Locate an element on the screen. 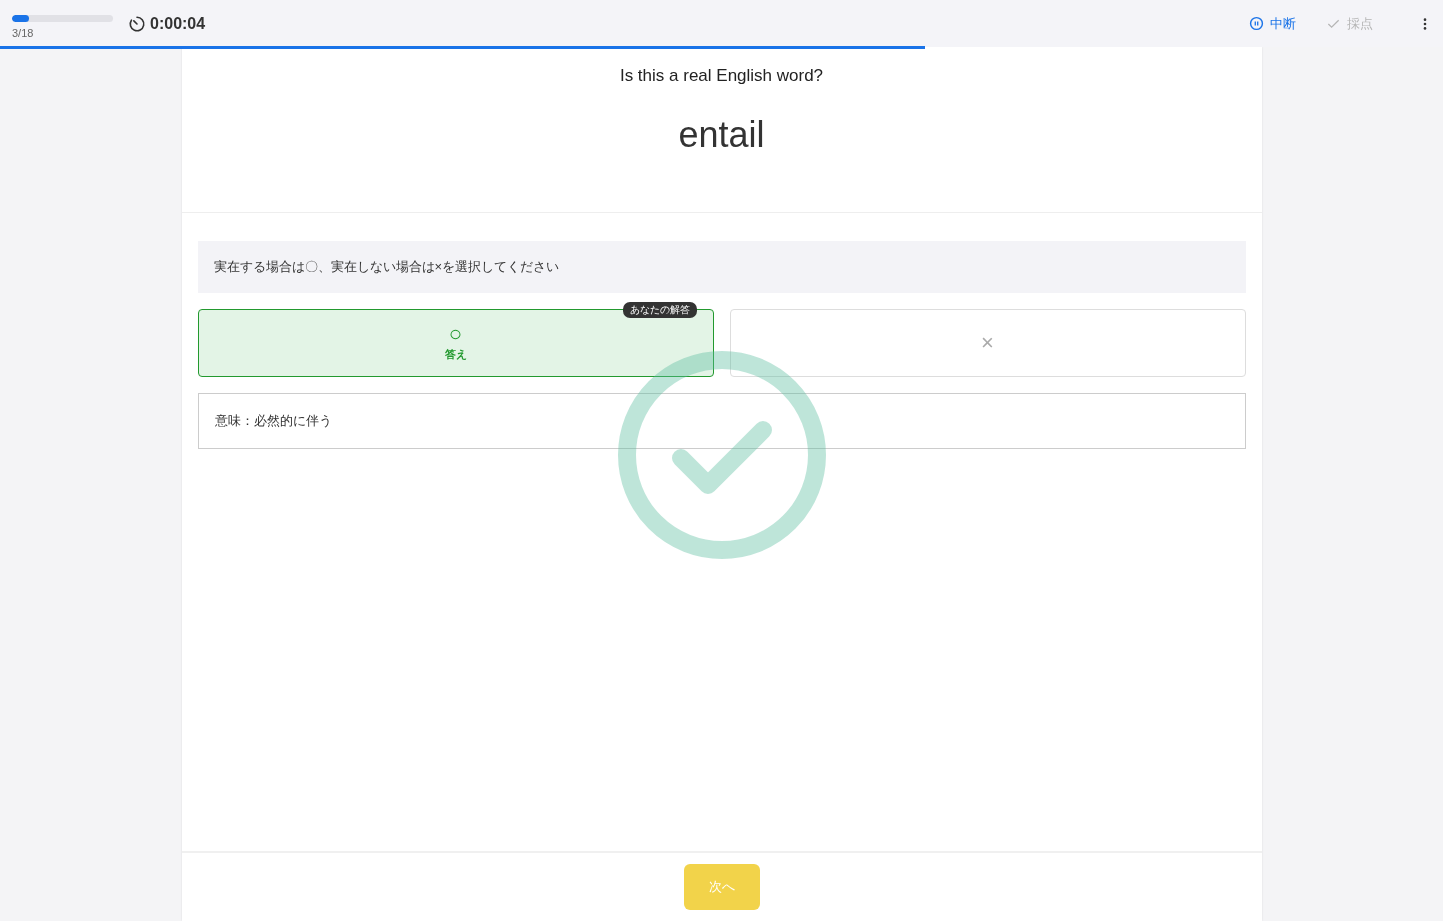 This screenshot has width=1443, height=921. answer-option: × is located at coordinates (987, 343).